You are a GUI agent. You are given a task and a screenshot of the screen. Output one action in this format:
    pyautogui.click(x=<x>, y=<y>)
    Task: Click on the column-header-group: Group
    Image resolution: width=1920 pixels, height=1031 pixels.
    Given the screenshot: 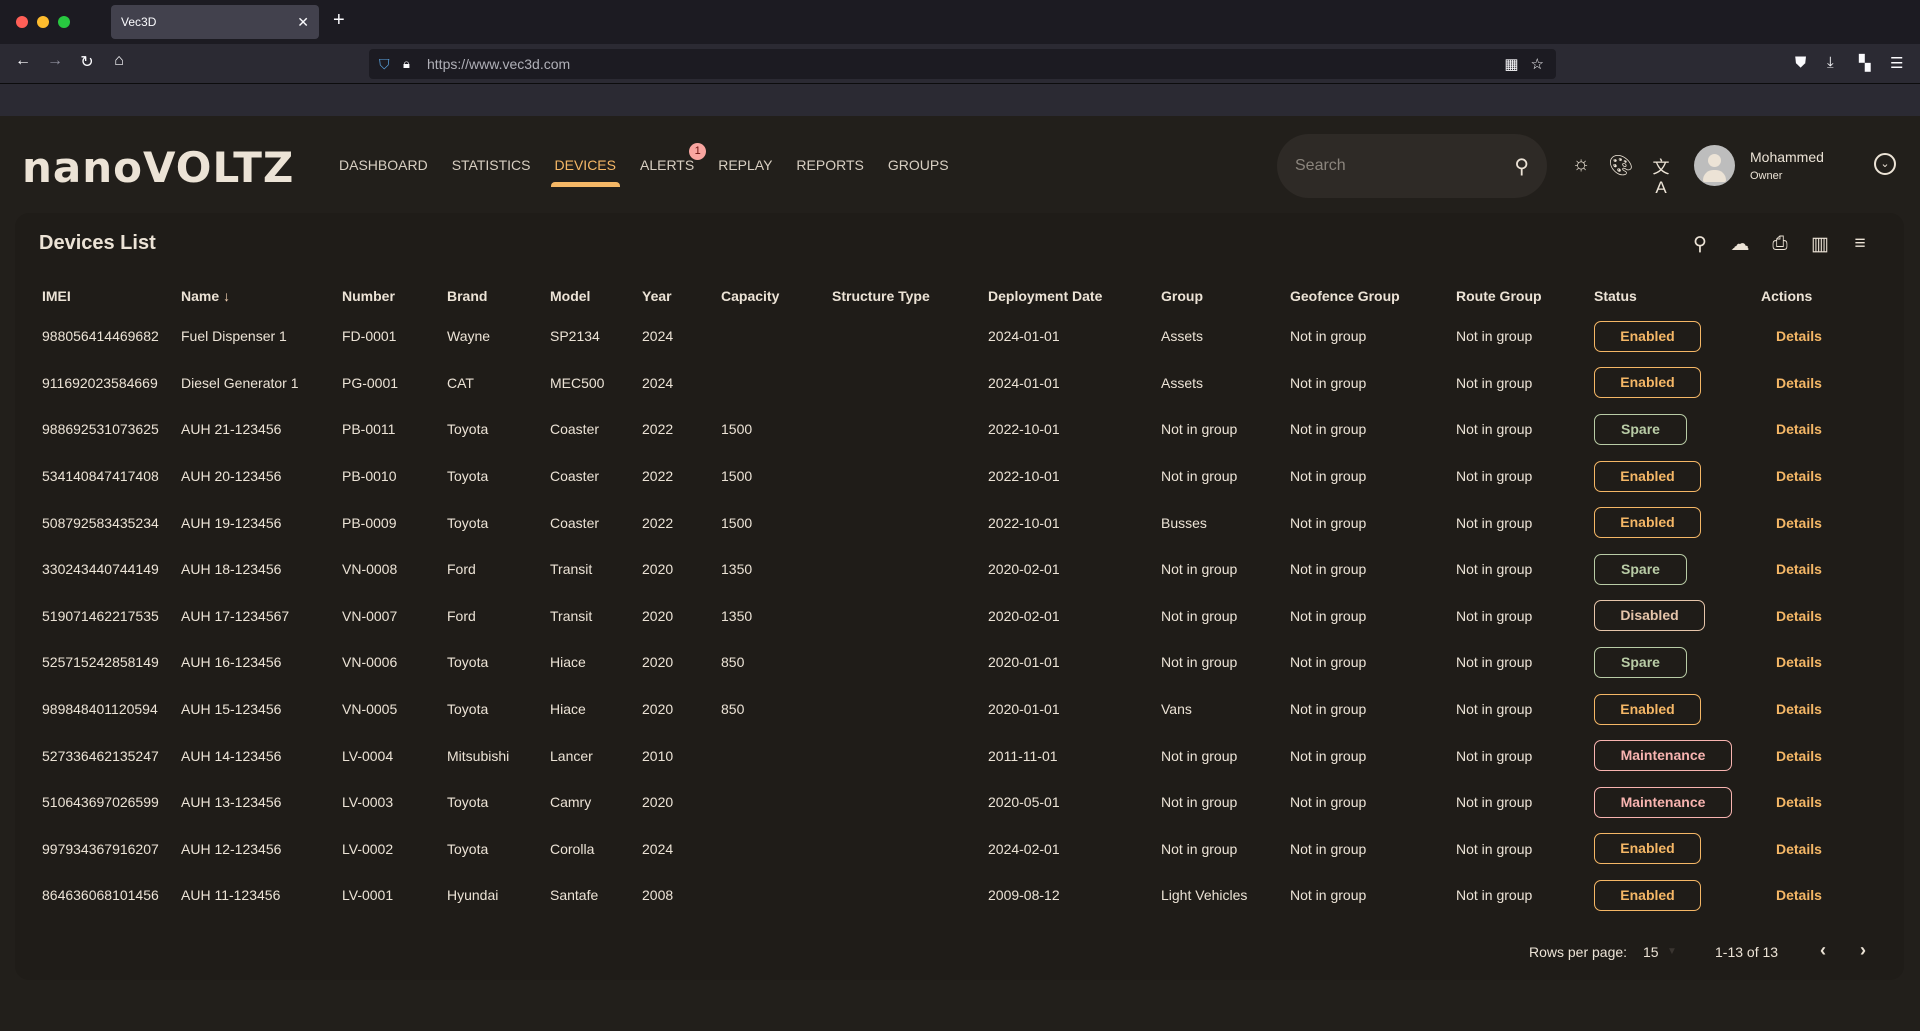 What is the action you would take?
    pyautogui.click(x=1225, y=296)
    